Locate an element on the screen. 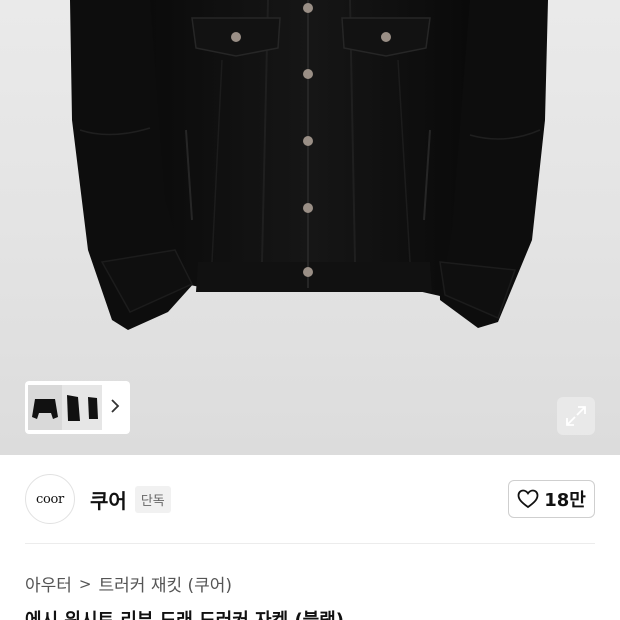 The width and height of the screenshot is (620, 620). like-button: 18만 is located at coordinates (551, 499).